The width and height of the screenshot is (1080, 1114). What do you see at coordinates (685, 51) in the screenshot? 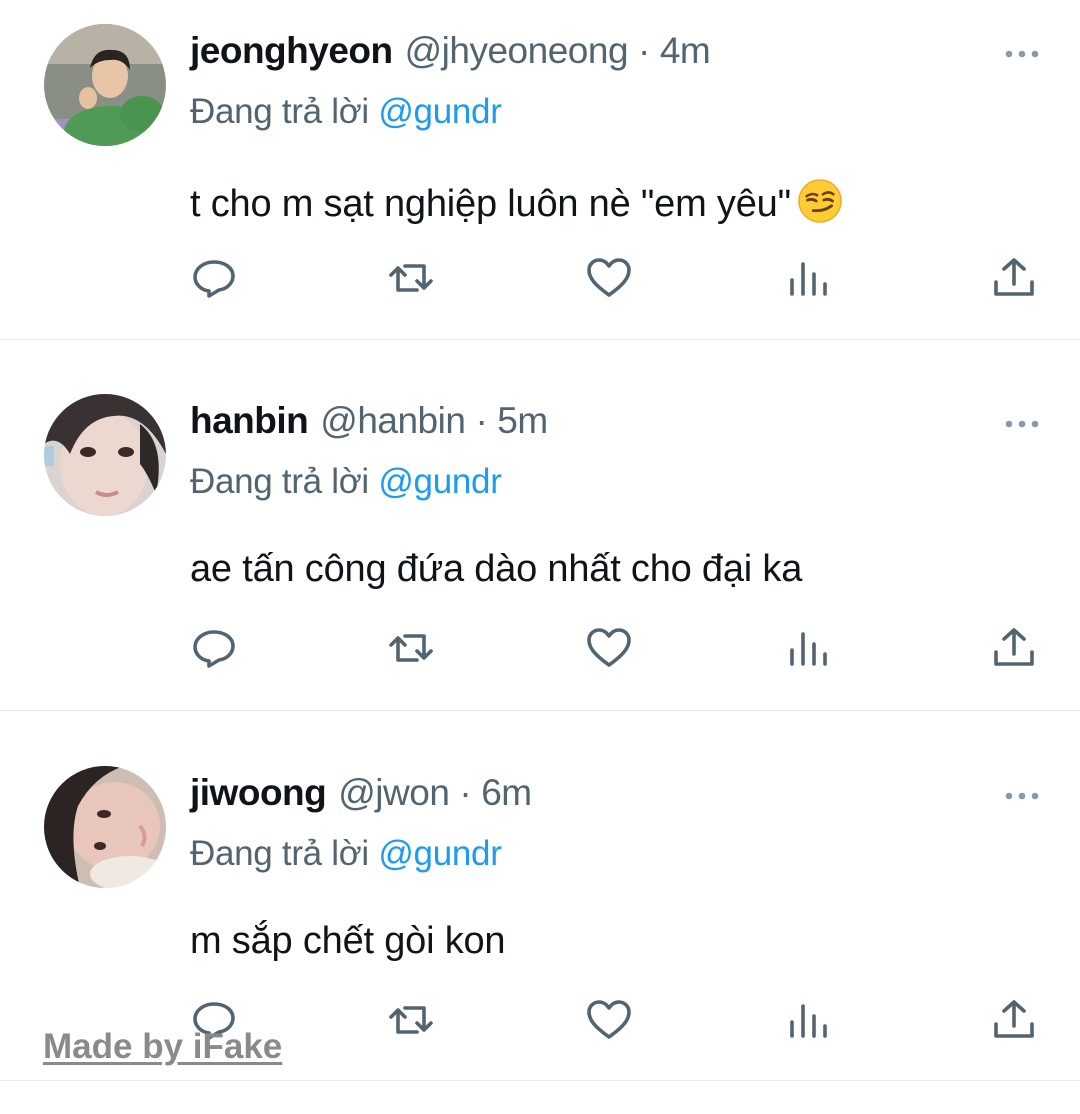
I see `timestamp: 4m` at bounding box center [685, 51].